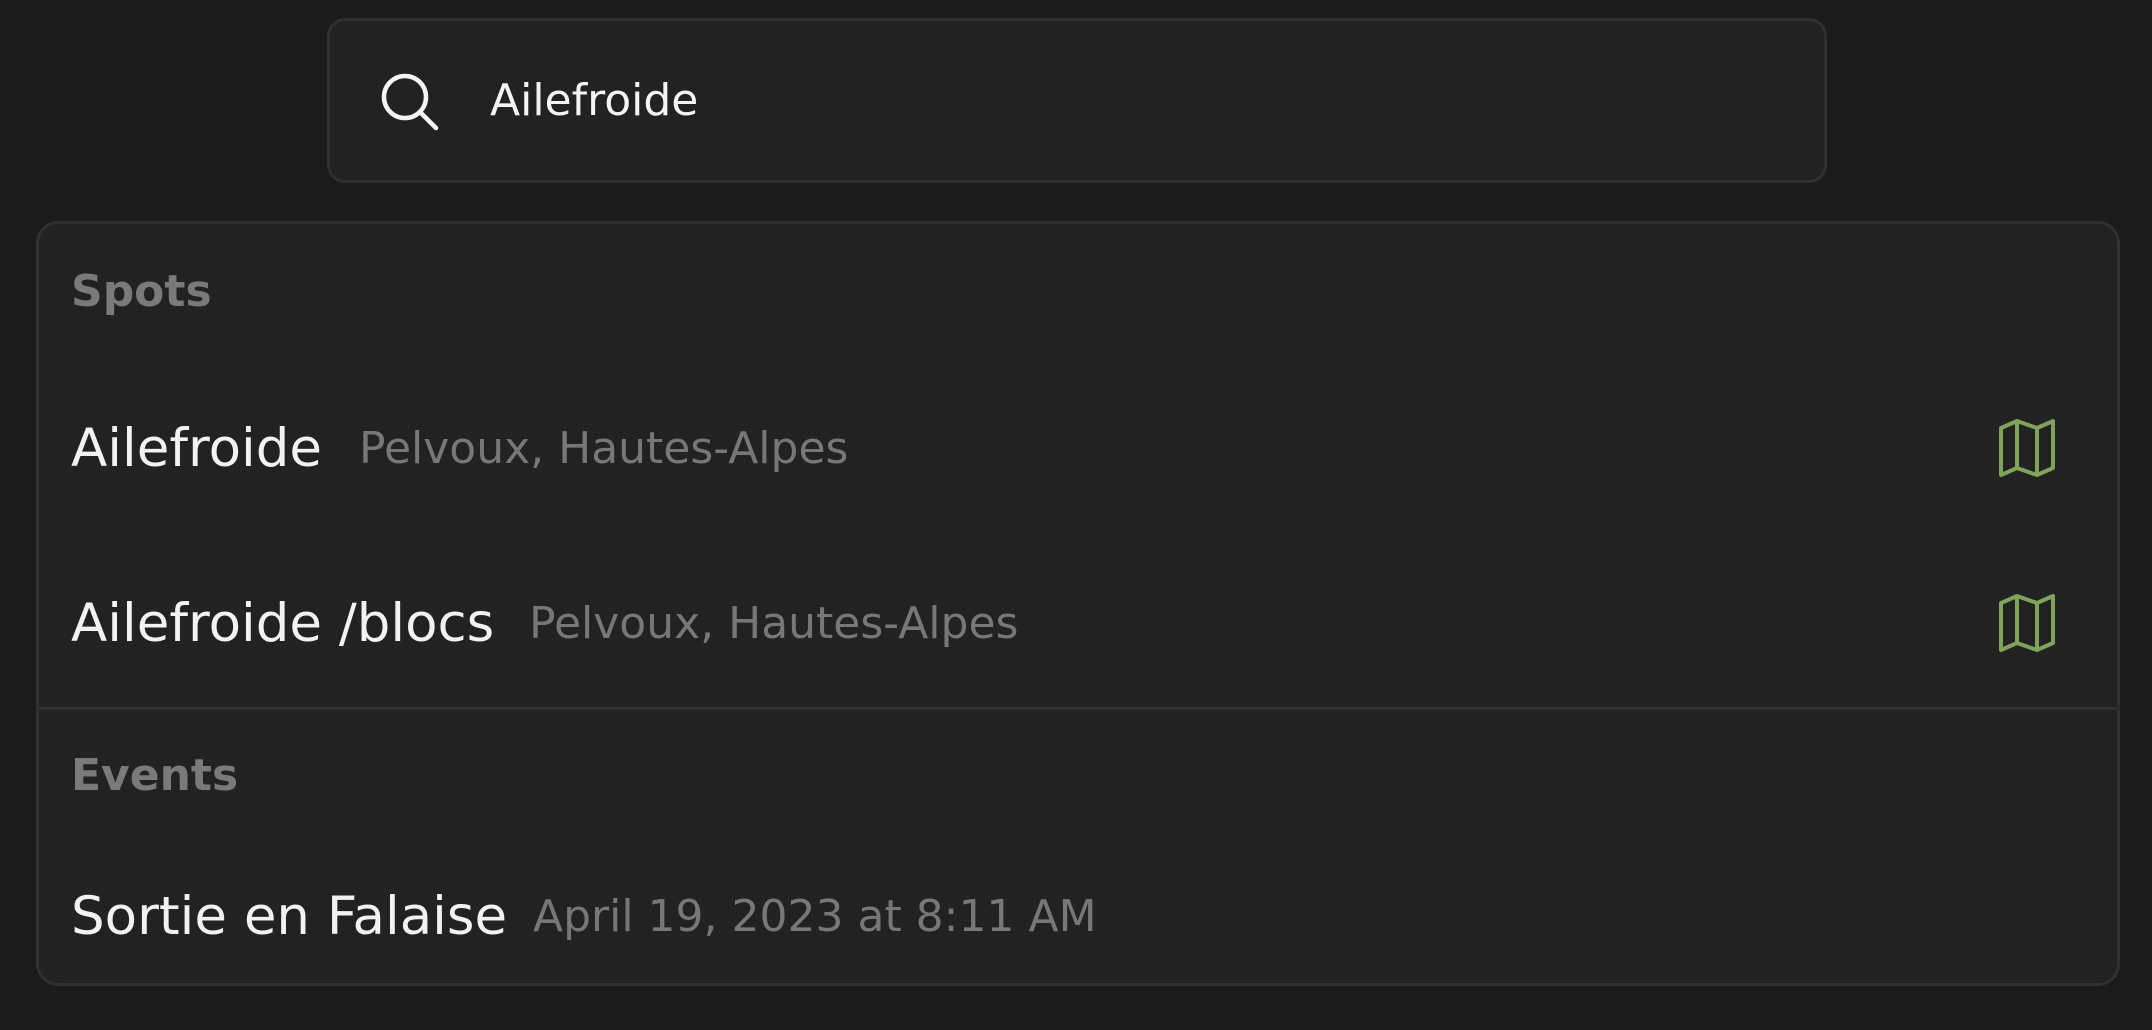 The width and height of the screenshot is (2152, 1030). What do you see at coordinates (141, 291) in the screenshot?
I see `section-header-spots: Spots` at bounding box center [141, 291].